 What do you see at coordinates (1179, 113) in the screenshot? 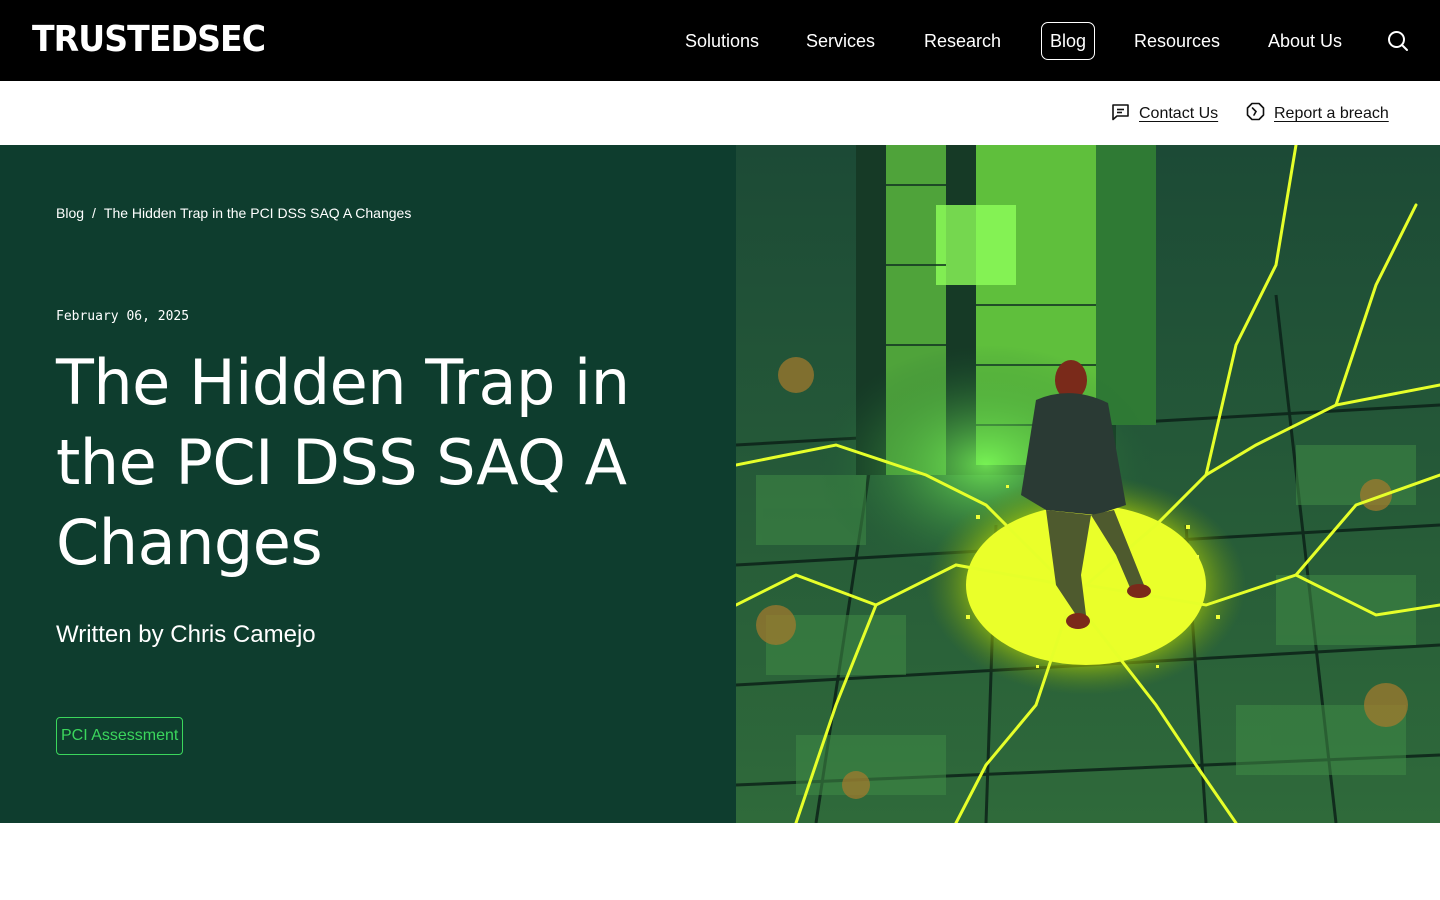
I see `contact-us-label: Contact Us` at bounding box center [1179, 113].